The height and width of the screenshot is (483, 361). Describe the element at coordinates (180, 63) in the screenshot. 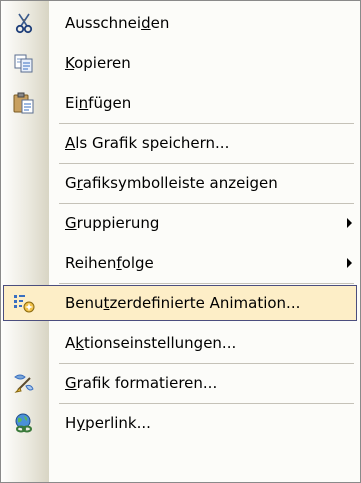

I see `menu-item-copy: Kopieren` at that location.